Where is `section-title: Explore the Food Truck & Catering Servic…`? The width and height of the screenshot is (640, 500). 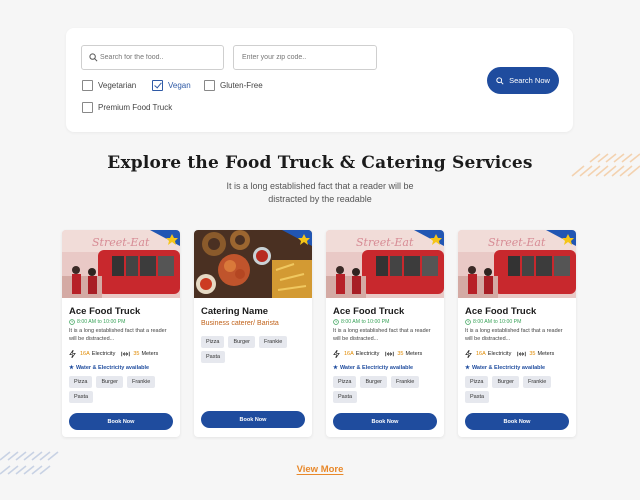
section-title: Explore the Food Truck & Catering Servic… is located at coordinates (320, 163).